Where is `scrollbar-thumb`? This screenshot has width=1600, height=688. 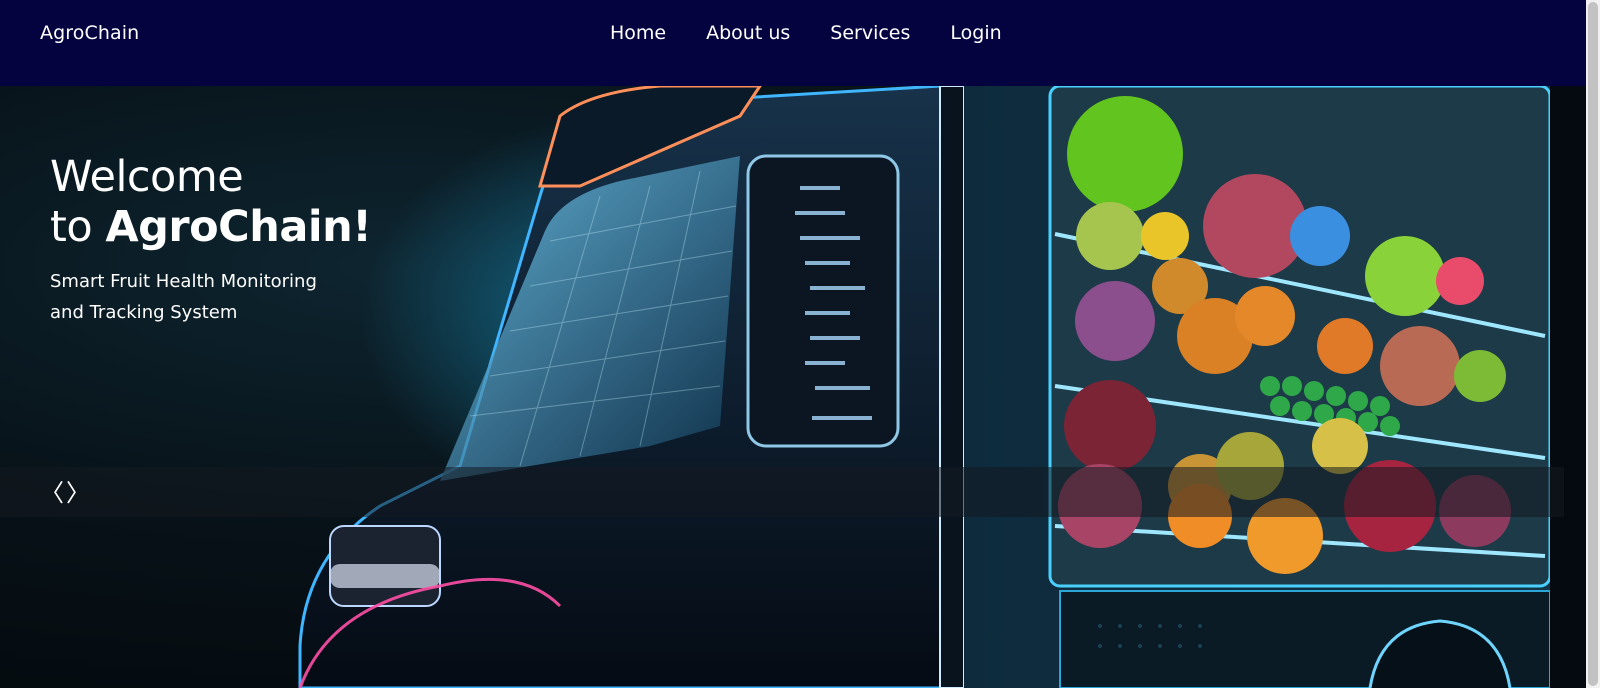
scrollbar-thumb is located at coordinates (1593, 344).